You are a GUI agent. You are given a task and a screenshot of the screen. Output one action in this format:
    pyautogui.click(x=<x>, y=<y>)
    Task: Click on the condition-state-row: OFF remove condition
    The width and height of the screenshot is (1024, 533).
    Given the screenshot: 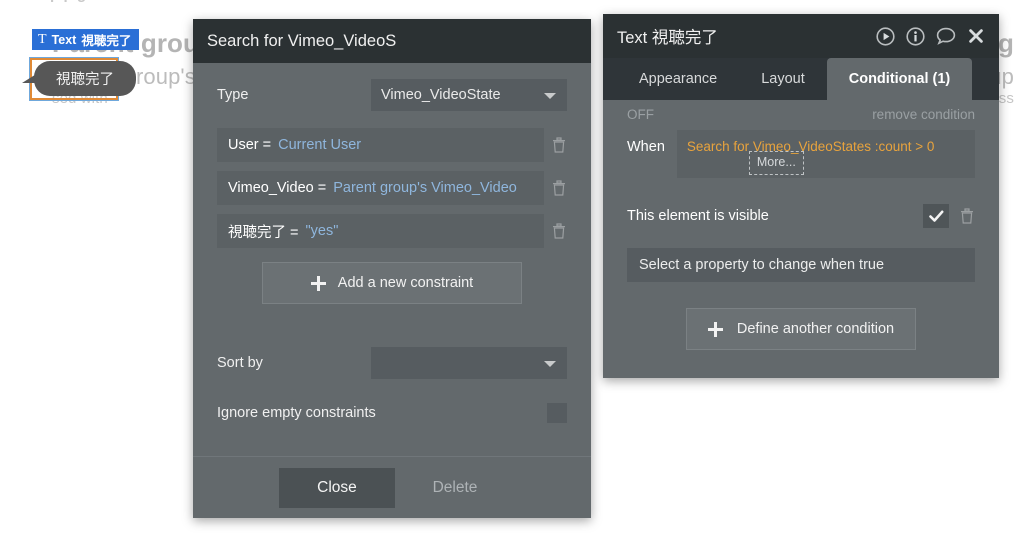 What is the action you would take?
    pyautogui.click(x=801, y=114)
    